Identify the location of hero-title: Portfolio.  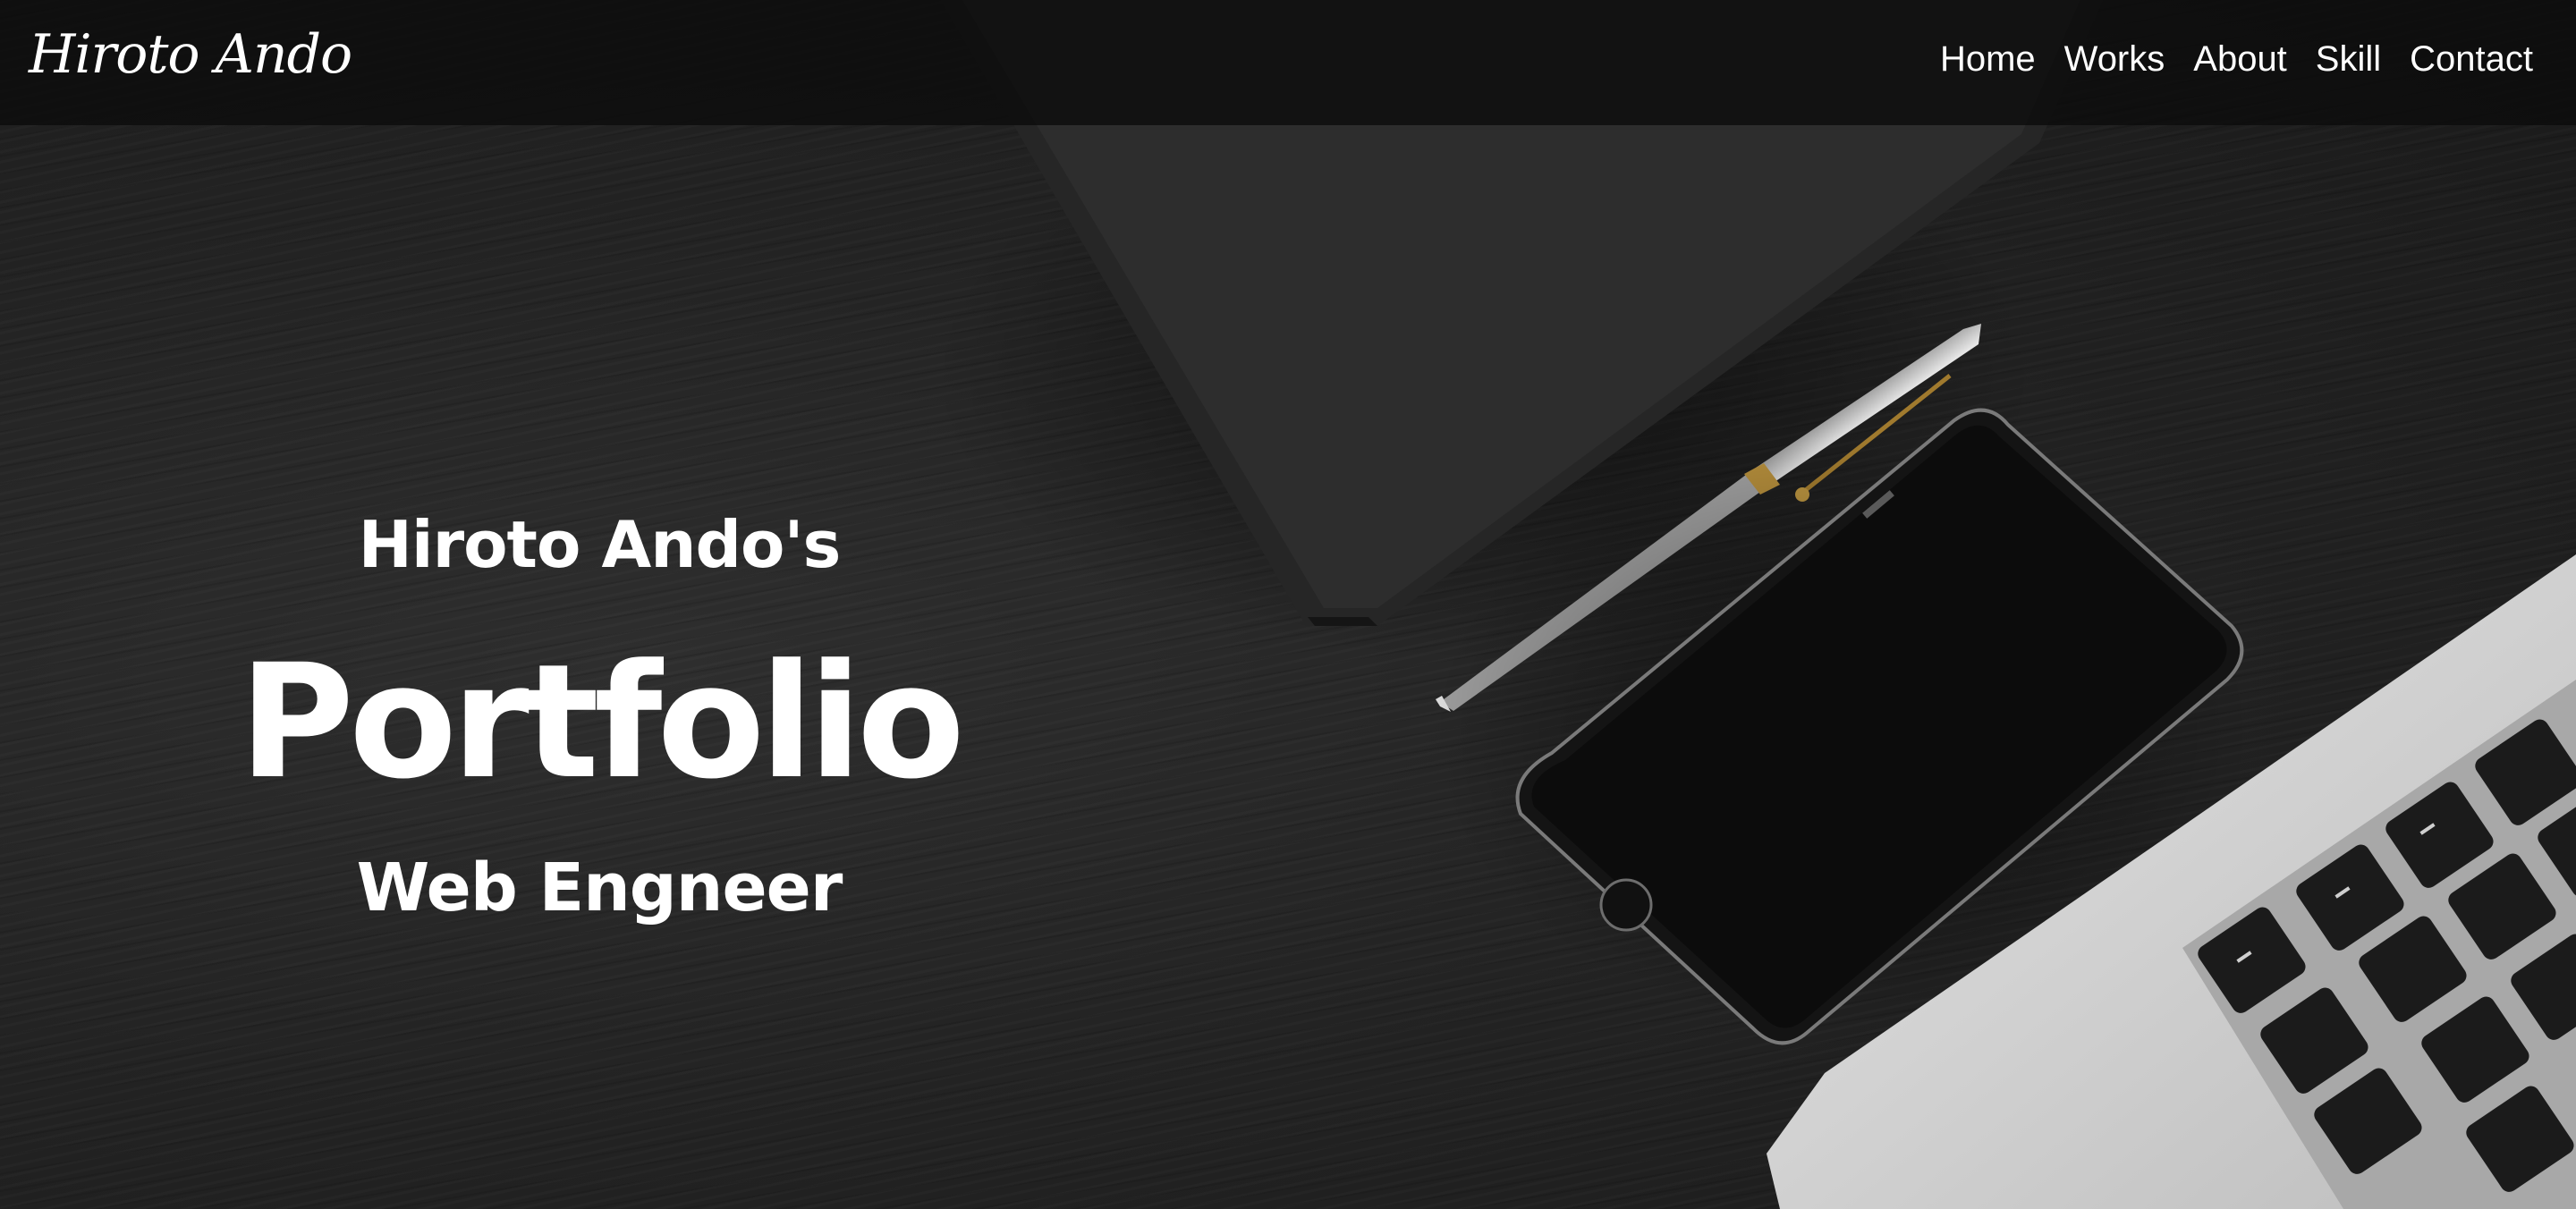
(602, 722).